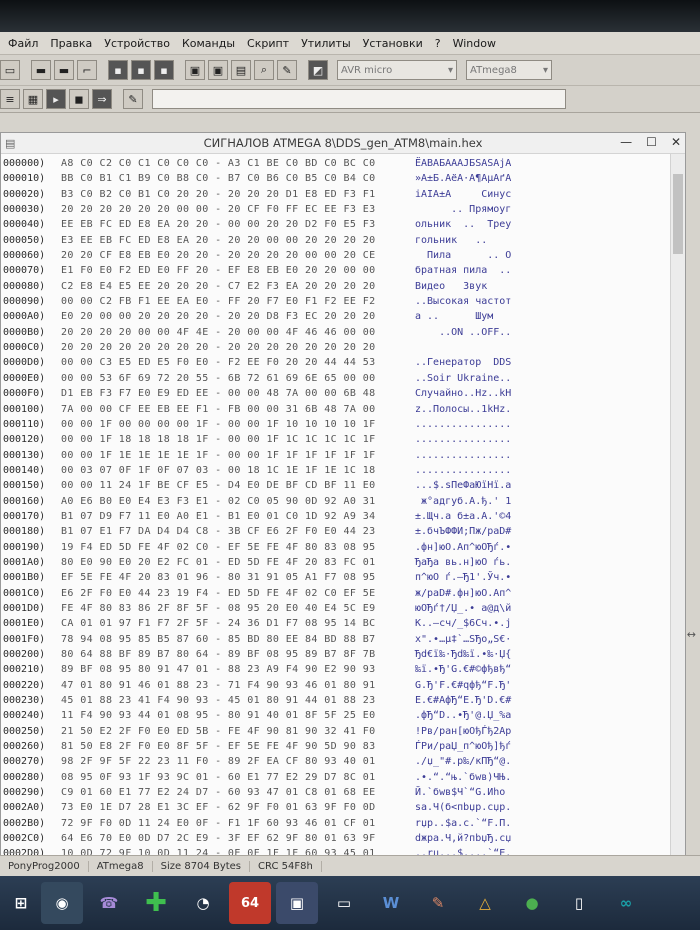 The image size is (700, 930). Describe the element at coordinates (33, 99) in the screenshot. I see `calc-icon: ▦` at that location.